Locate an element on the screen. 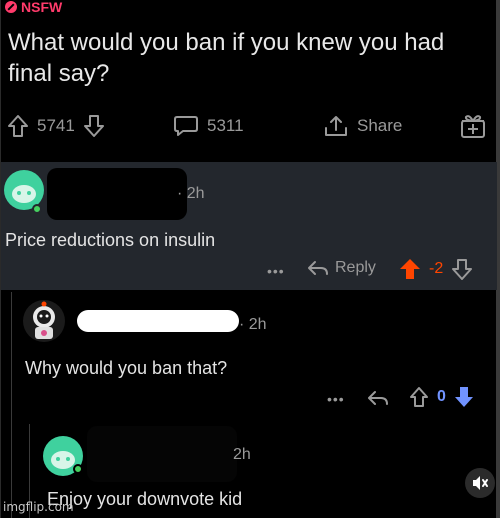 The image size is (500, 518). mute-button is located at coordinates (480, 483).